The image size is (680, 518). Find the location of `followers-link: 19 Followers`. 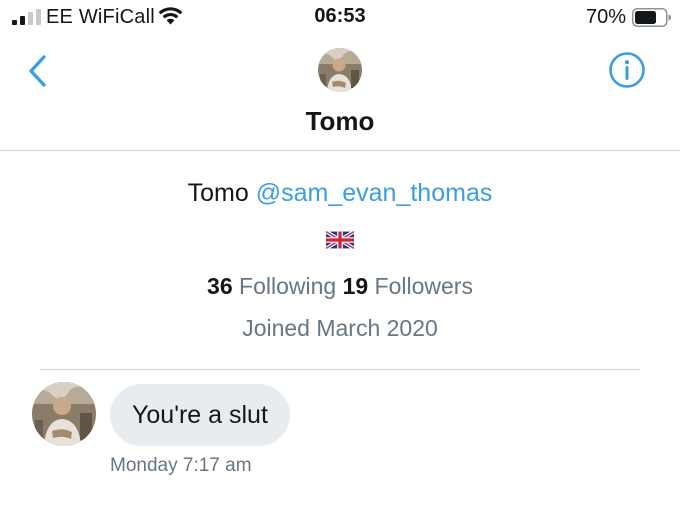

followers-link: 19 Followers is located at coordinates (408, 286).